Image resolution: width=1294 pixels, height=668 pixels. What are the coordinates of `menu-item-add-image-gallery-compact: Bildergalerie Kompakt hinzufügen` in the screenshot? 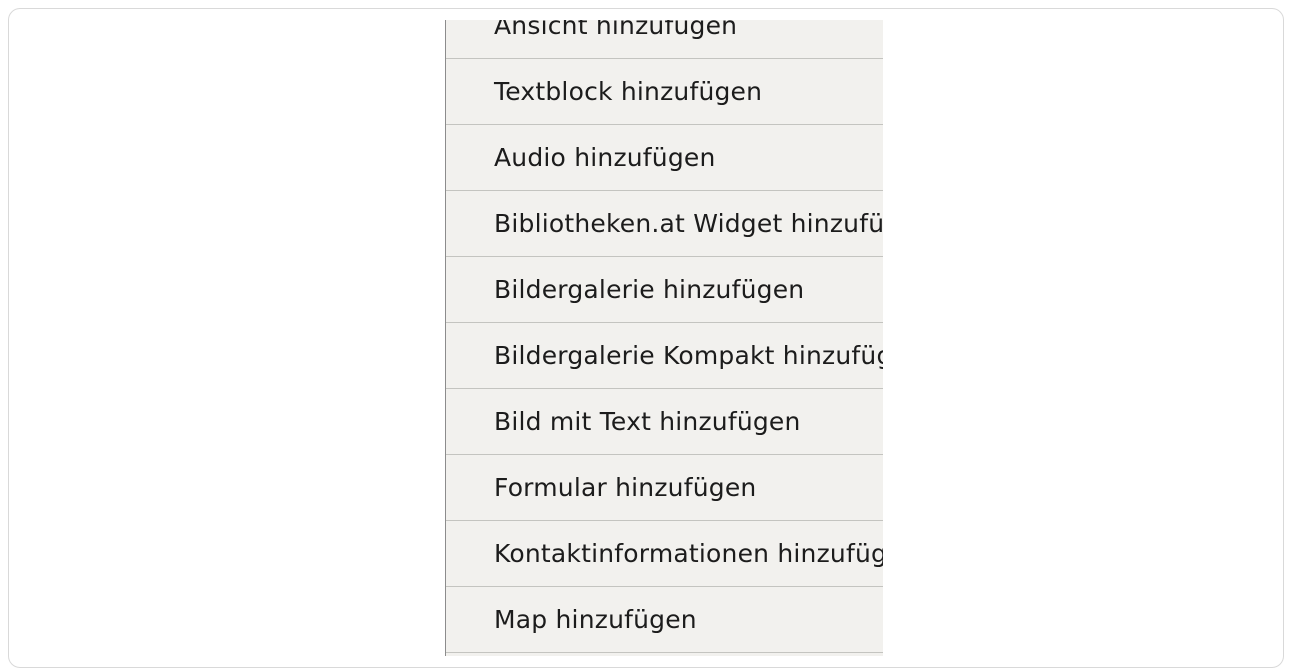 It's located at (664, 356).